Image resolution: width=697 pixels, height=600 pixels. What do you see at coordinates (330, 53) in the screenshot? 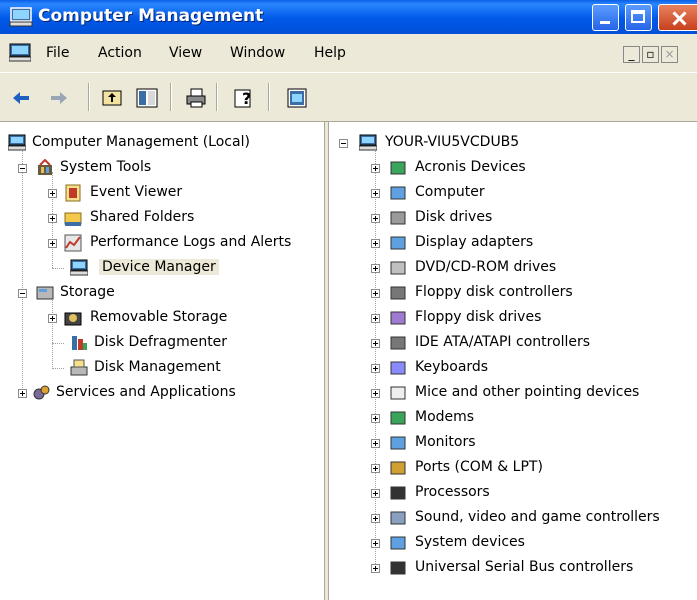
I see `menu-help: Help` at bounding box center [330, 53].